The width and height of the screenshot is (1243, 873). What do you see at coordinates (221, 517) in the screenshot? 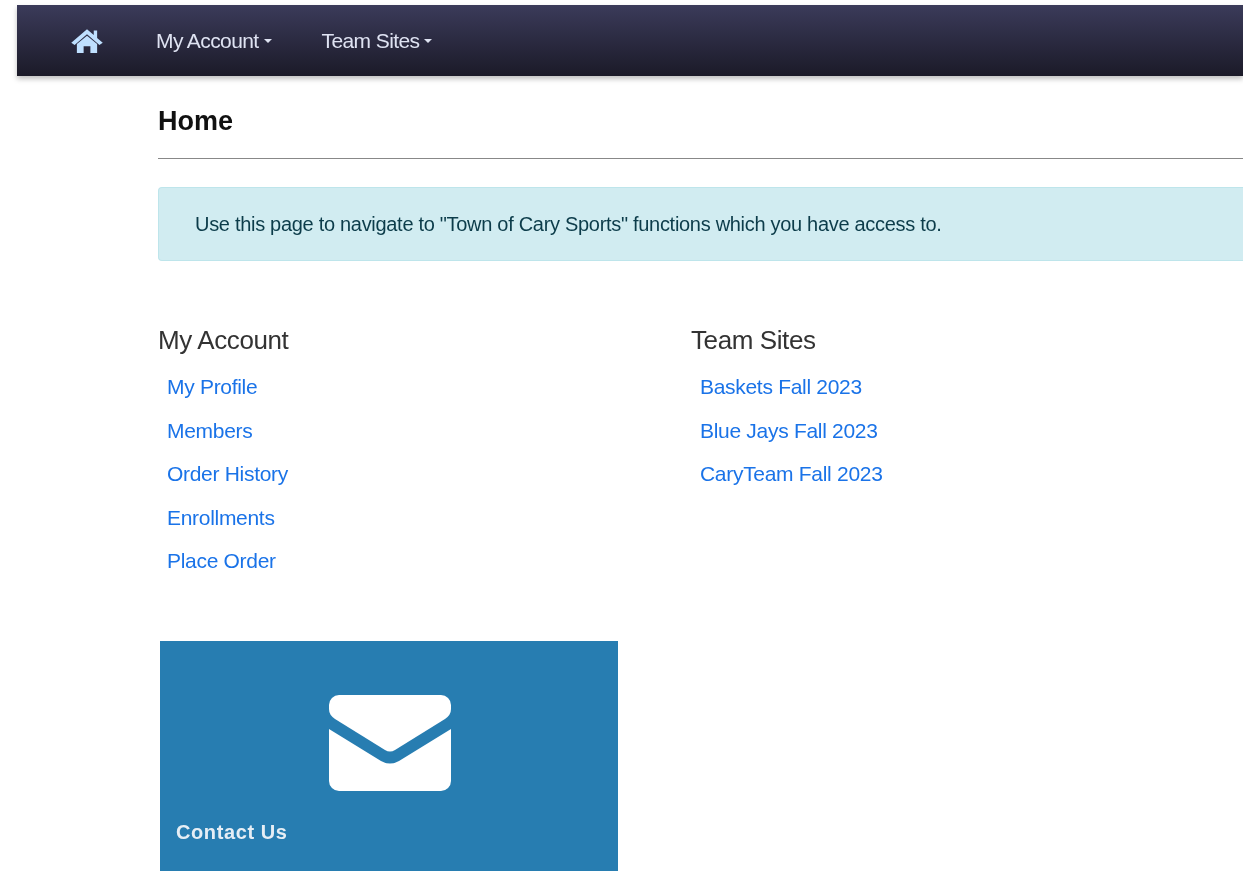
I see `section-link: Enrollments` at bounding box center [221, 517].